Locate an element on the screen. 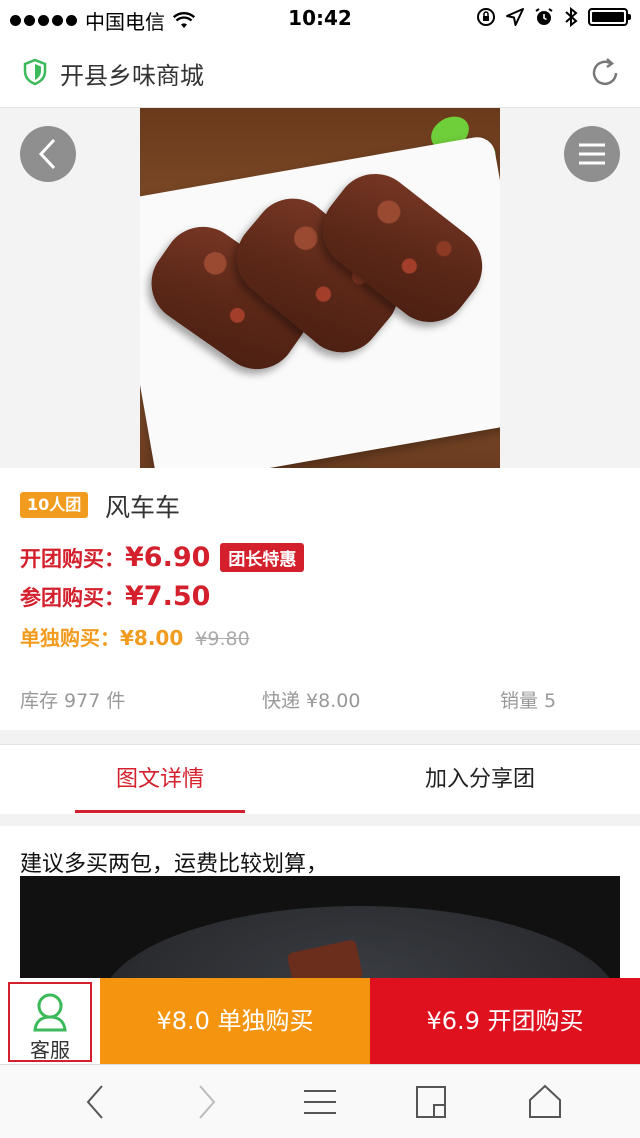  site-header: 开县乡味商城 is located at coordinates (320, 72).